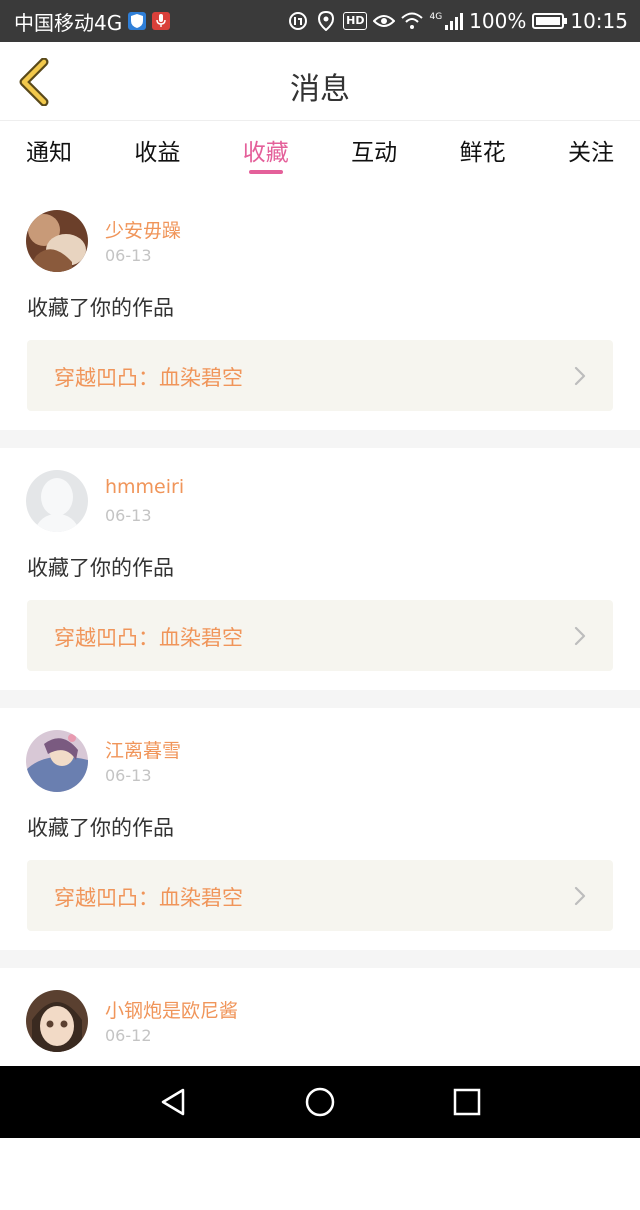 This screenshot has width=640, height=1210. Describe the element at coordinates (137, 21) in the screenshot. I see `shield-badge-icon` at that location.